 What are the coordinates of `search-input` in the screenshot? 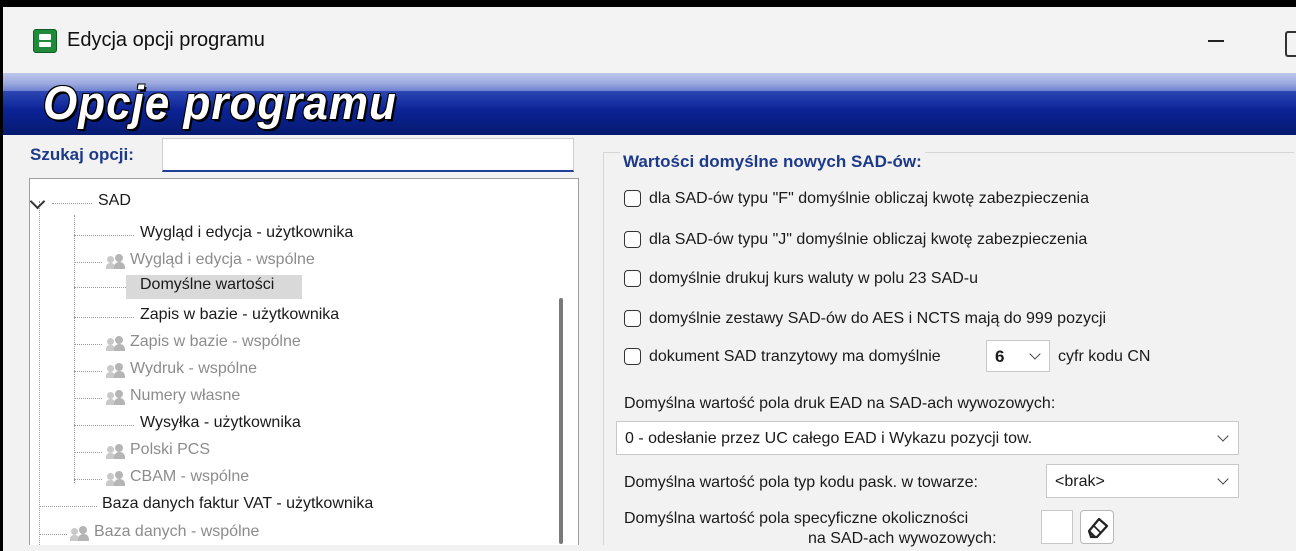 It's located at (368, 155).